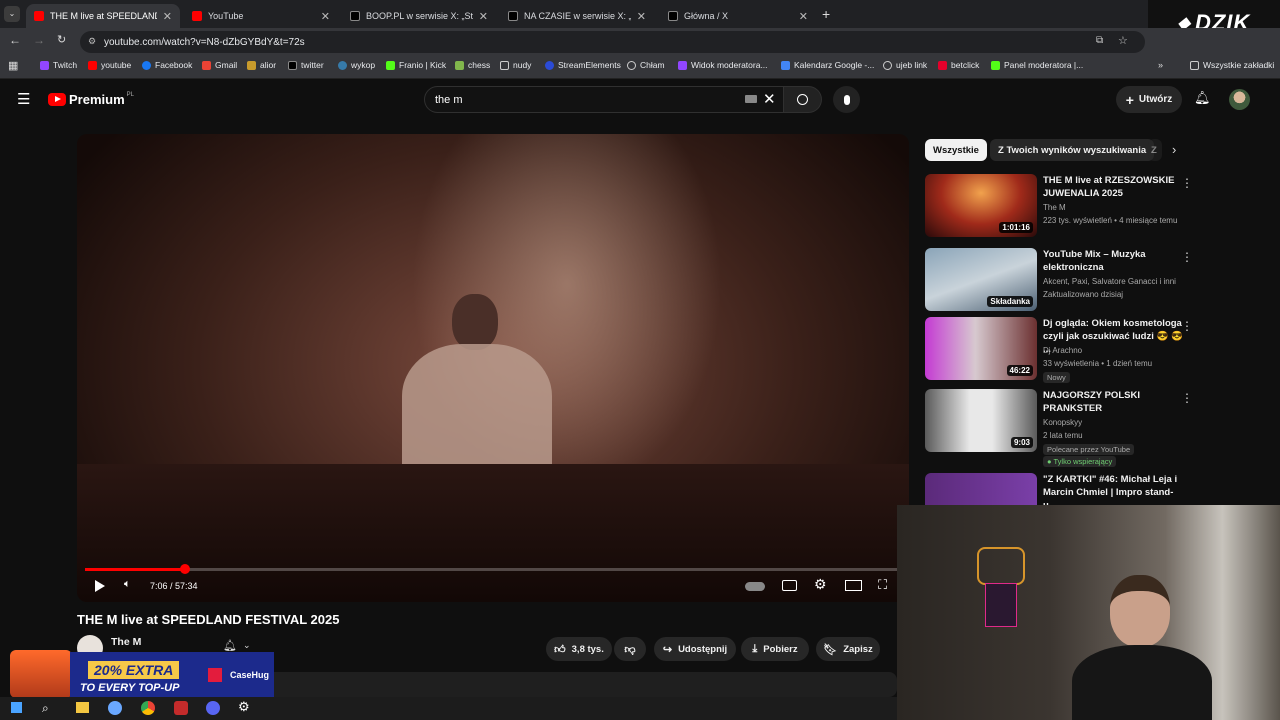 The image size is (1280, 720). Describe the element at coordinates (1123, 40) in the screenshot. I see `bookmark-star-icon: ☆` at that location.